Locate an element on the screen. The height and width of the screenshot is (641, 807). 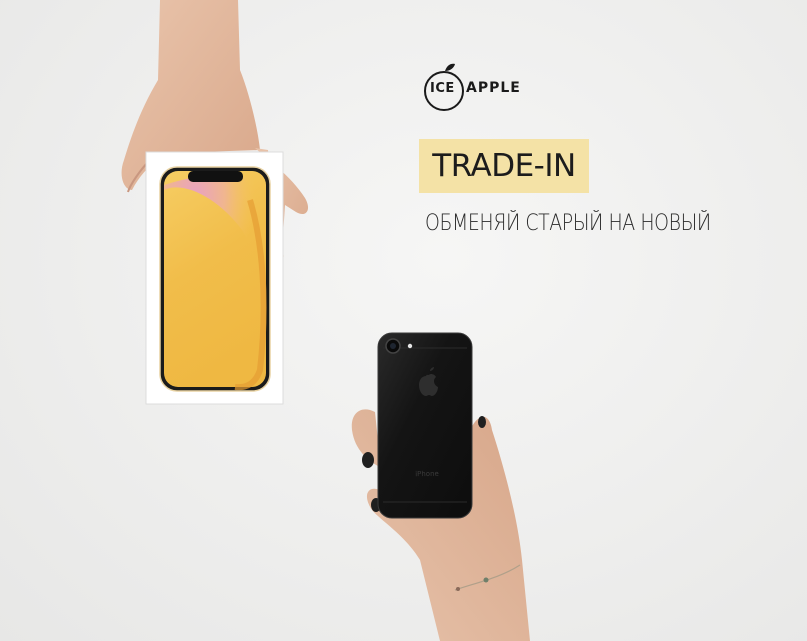
trade-in-badge: TRADE-IN is located at coordinates (504, 166).